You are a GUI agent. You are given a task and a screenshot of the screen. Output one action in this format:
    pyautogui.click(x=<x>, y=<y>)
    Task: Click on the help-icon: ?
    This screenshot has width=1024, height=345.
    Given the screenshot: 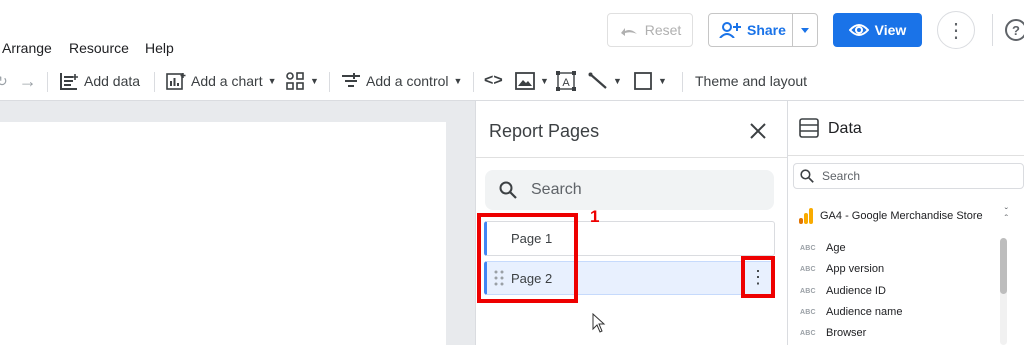 What is the action you would take?
    pyautogui.click(x=1014, y=30)
    